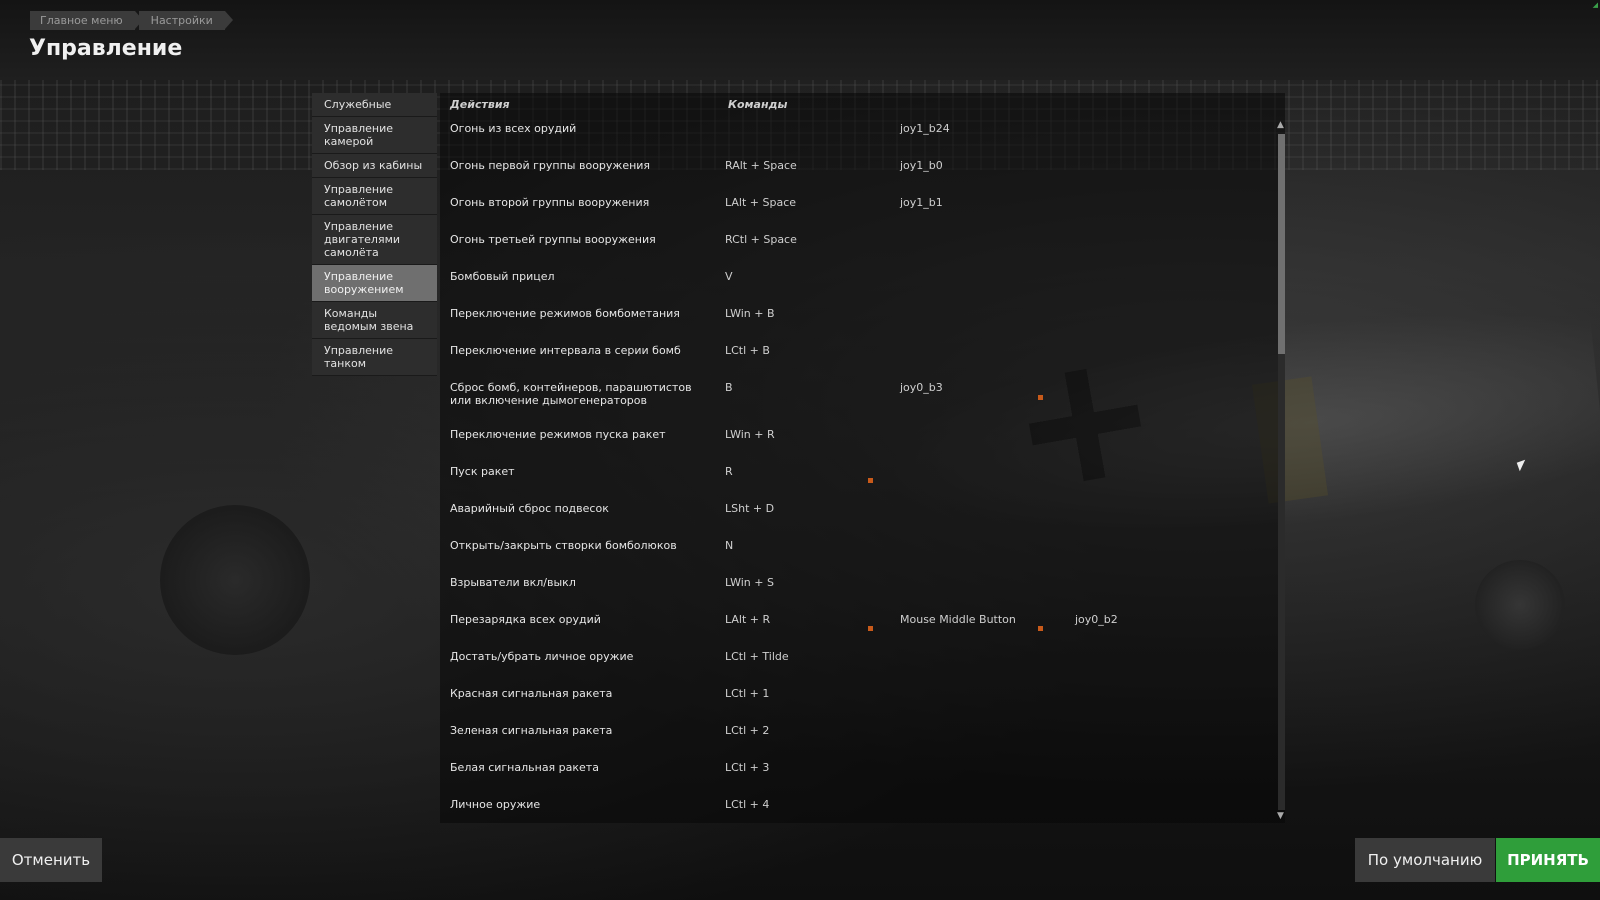  I want to click on header, so click(800, 40).